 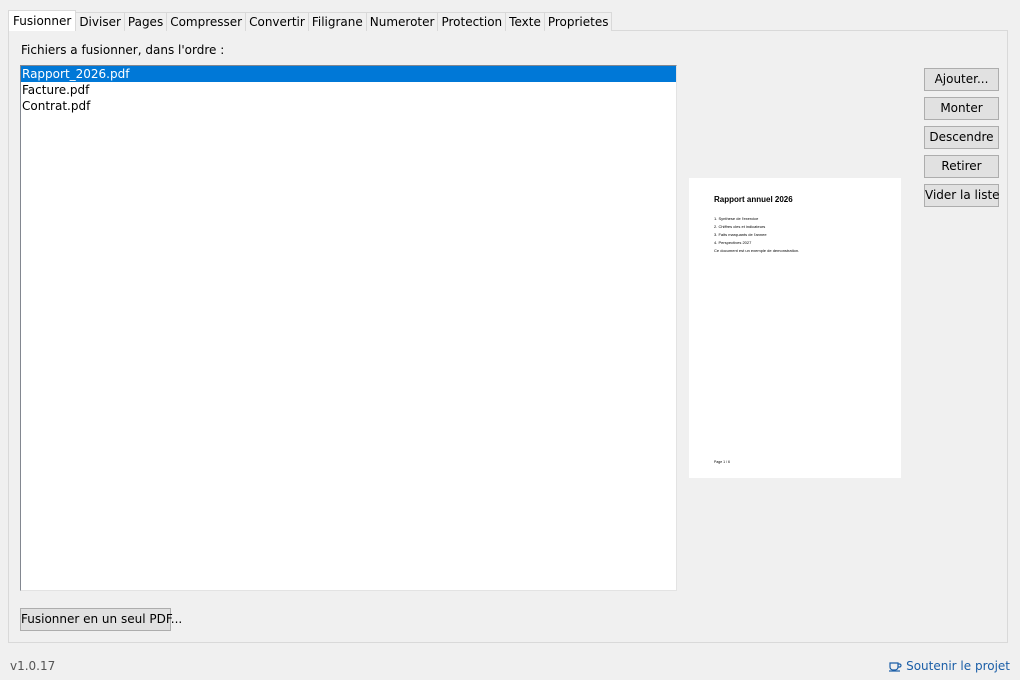 What do you see at coordinates (962, 195) in the screenshot?
I see `clear-list-button: Vider la liste` at bounding box center [962, 195].